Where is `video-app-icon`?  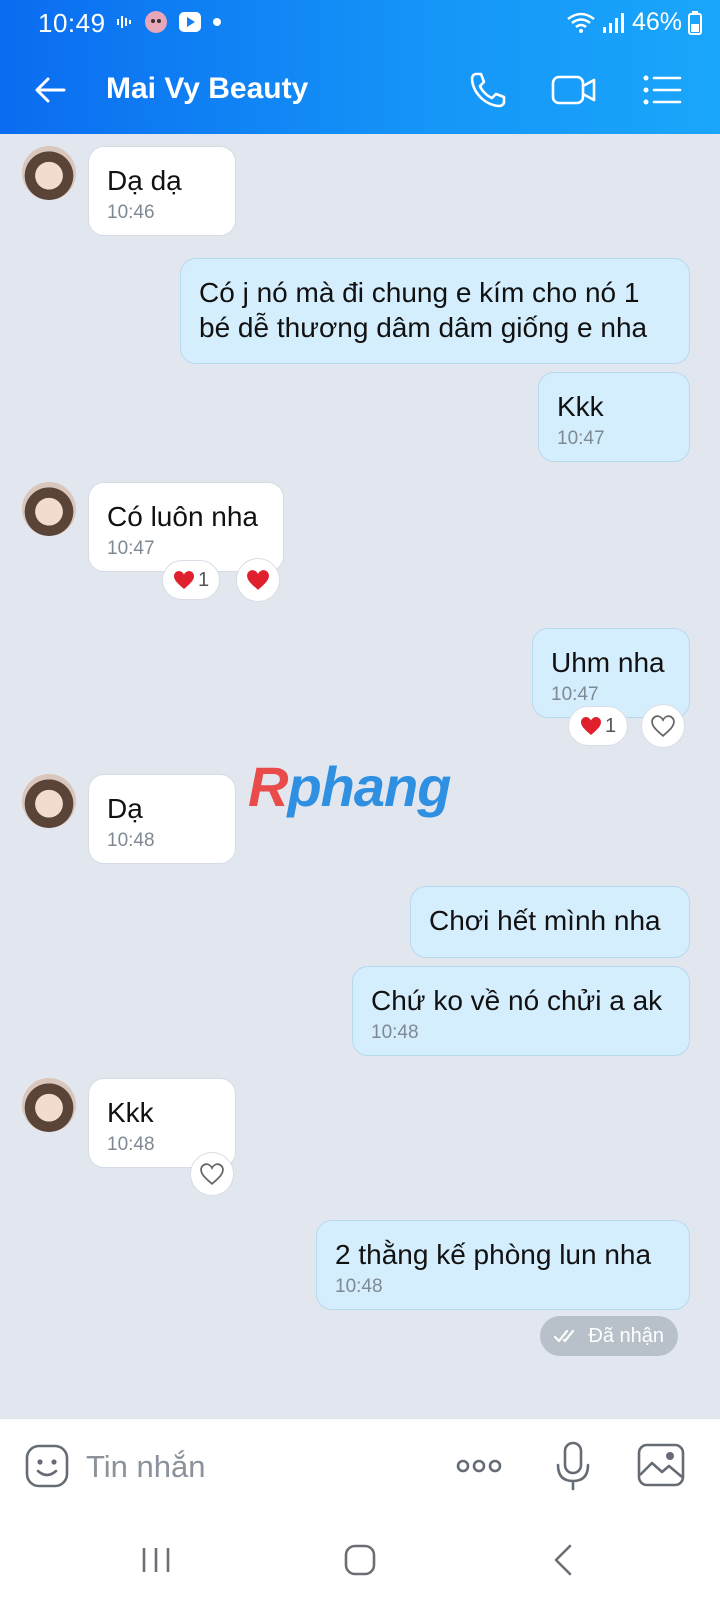
video-app-icon is located at coordinates (190, 22).